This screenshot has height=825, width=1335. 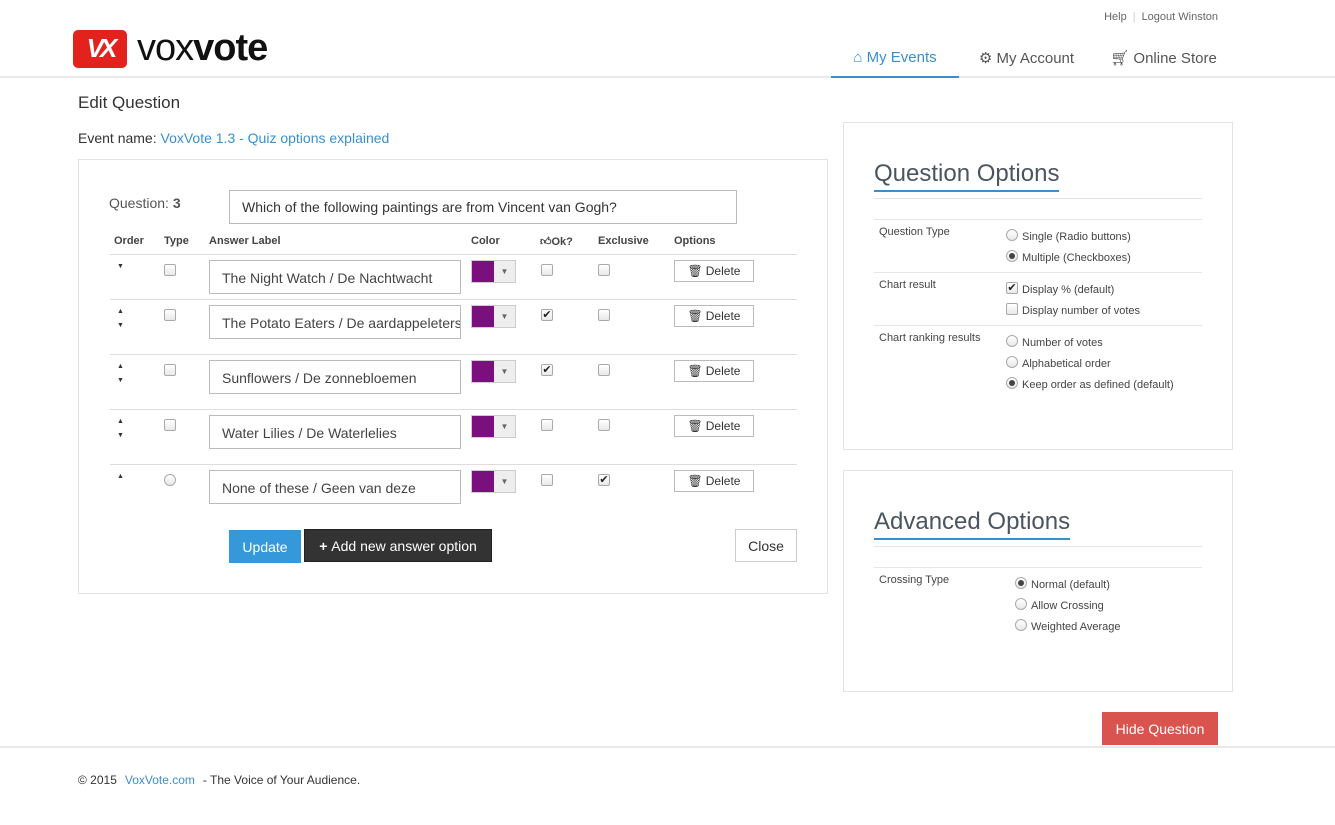 I want to click on cart-icon: 🛒︎, so click(x=1122, y=58).